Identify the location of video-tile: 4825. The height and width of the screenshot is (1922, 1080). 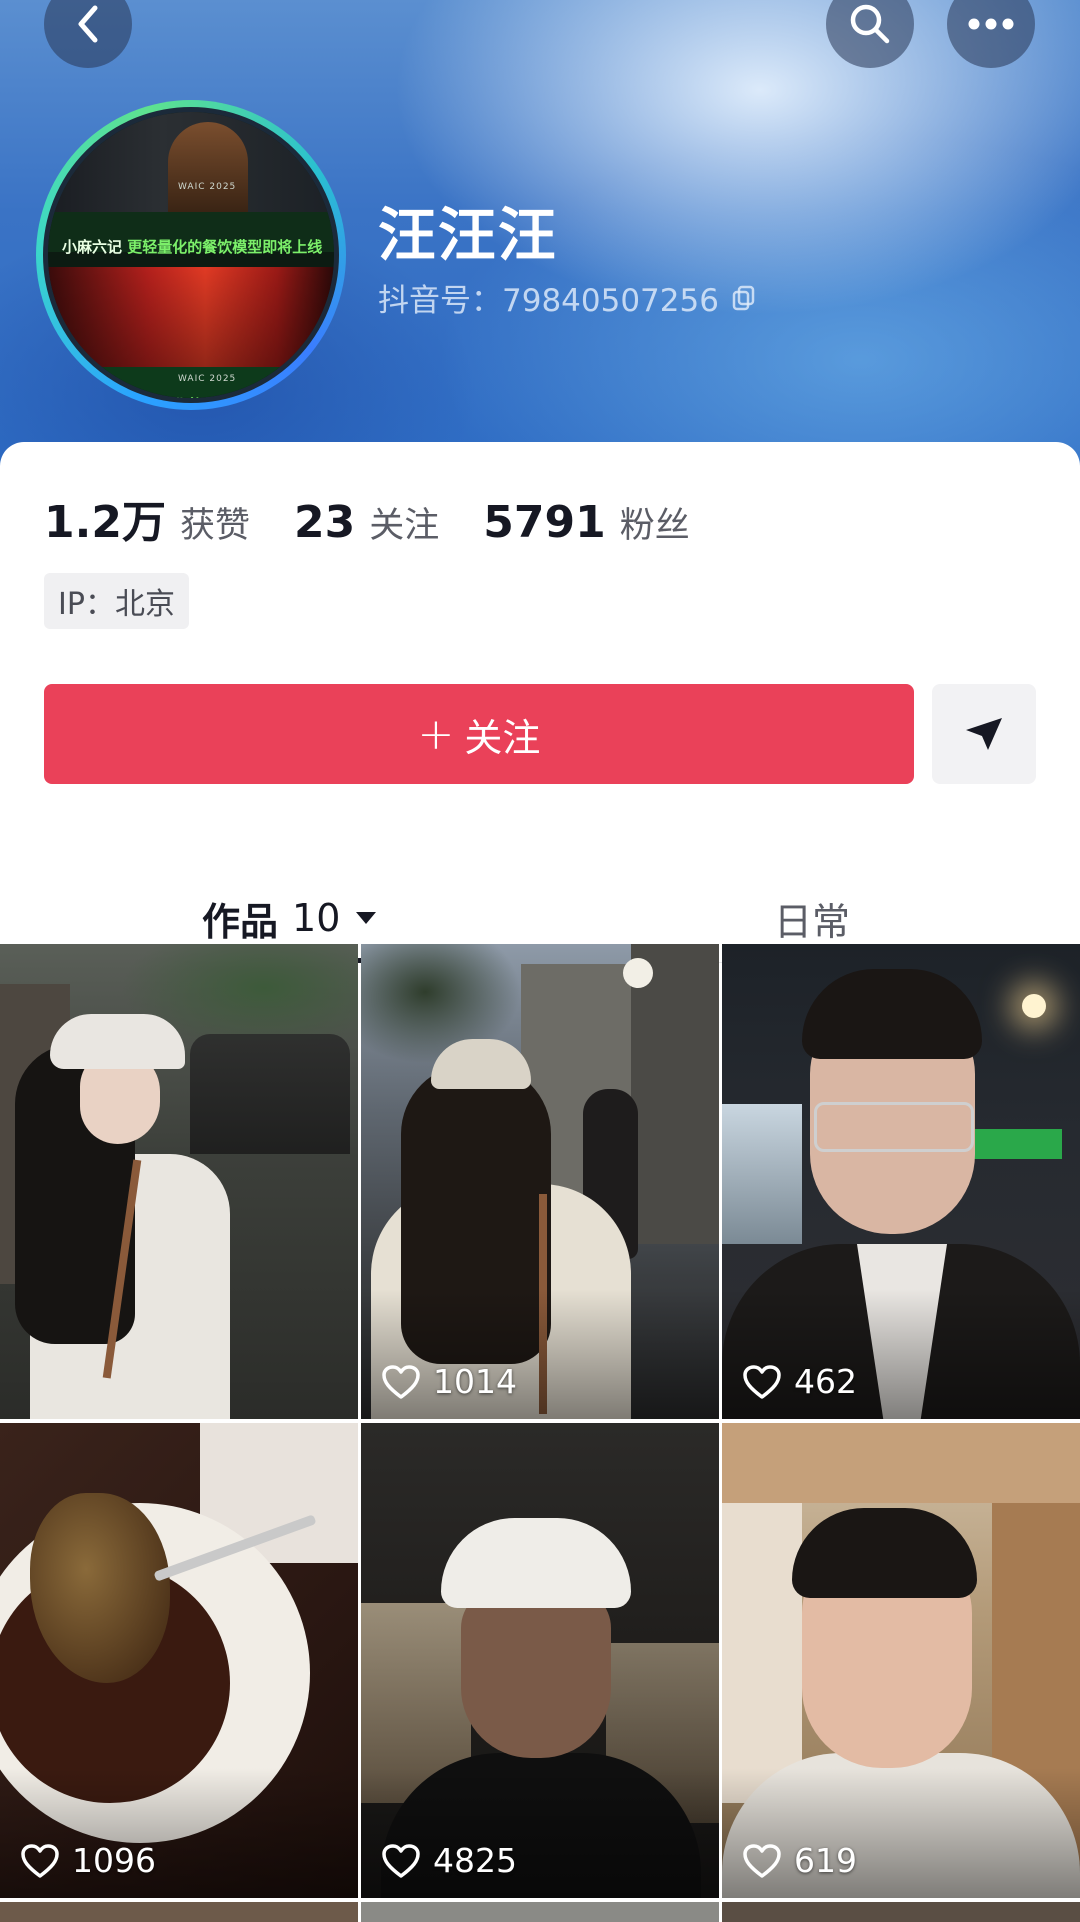
(540, 1660).